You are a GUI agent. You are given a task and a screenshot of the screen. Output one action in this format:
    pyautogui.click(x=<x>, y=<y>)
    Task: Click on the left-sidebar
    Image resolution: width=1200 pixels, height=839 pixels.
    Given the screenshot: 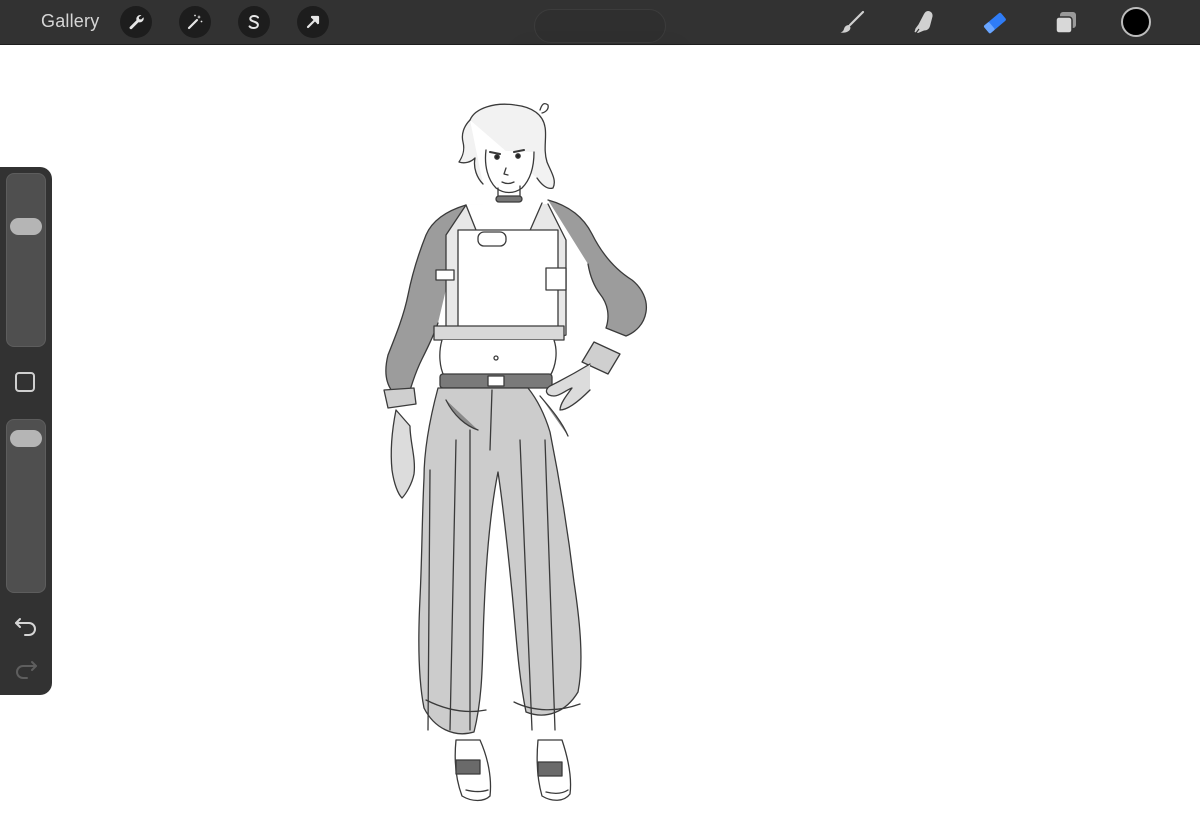 What is the action you would take?
    pyautogui.click(x=26, y=431)
    